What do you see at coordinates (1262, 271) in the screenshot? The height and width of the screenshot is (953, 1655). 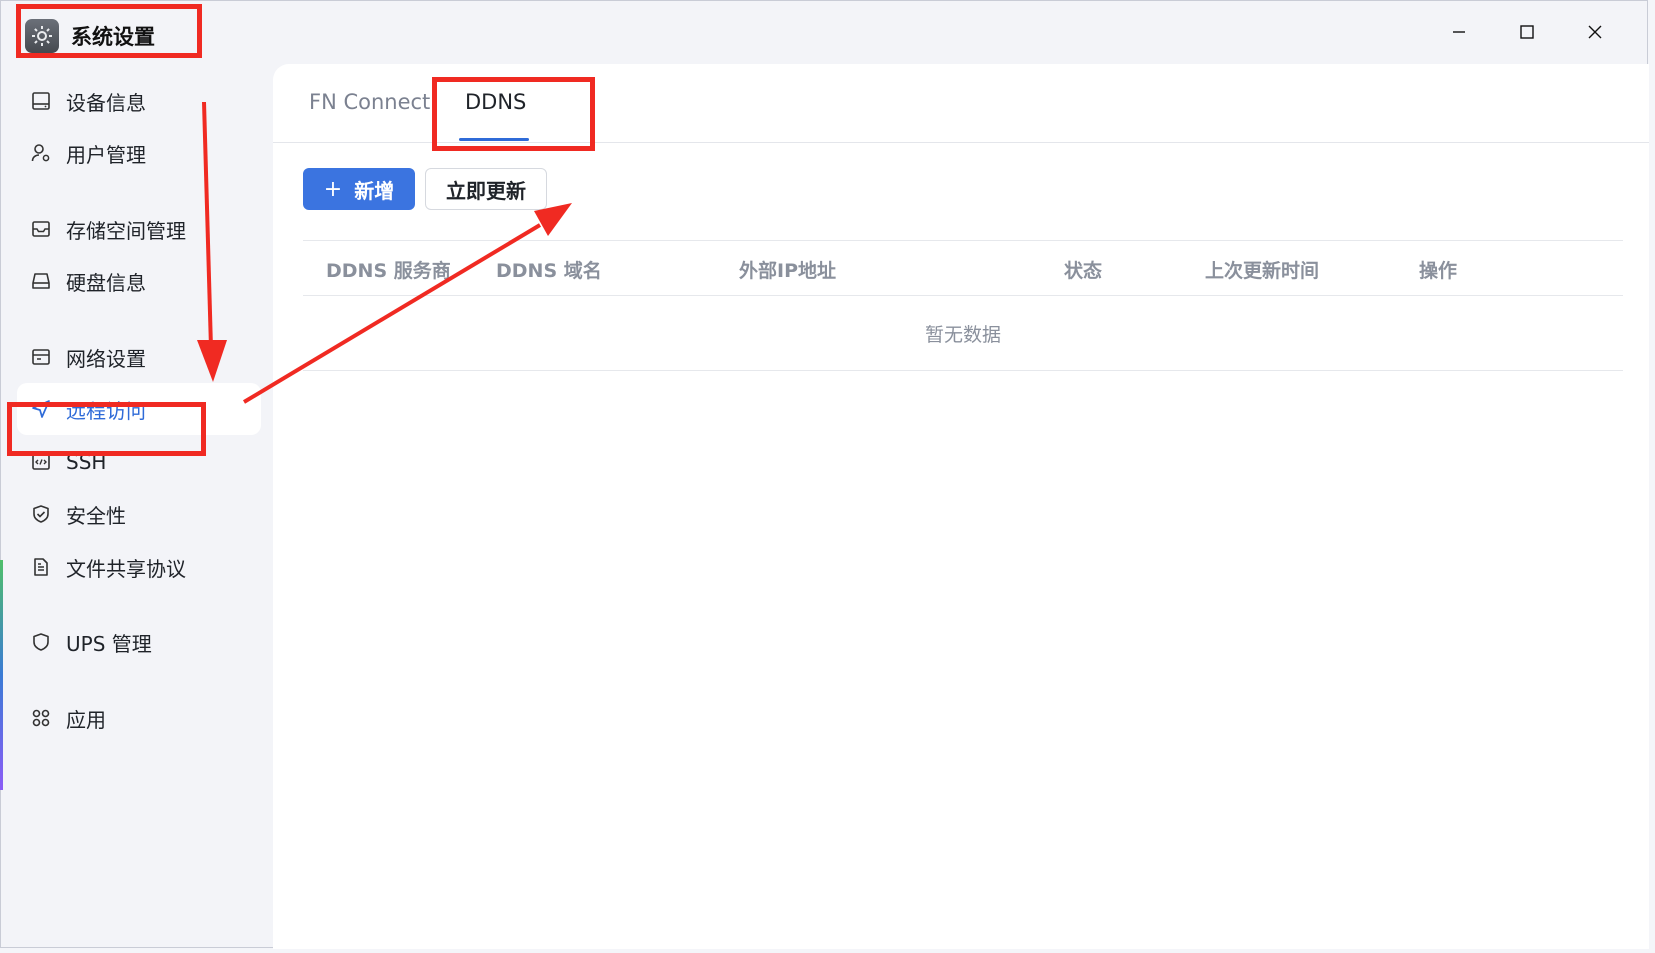 I see `column-header-last-updated: 上次更新时间` at bounding box center [1262, 271].